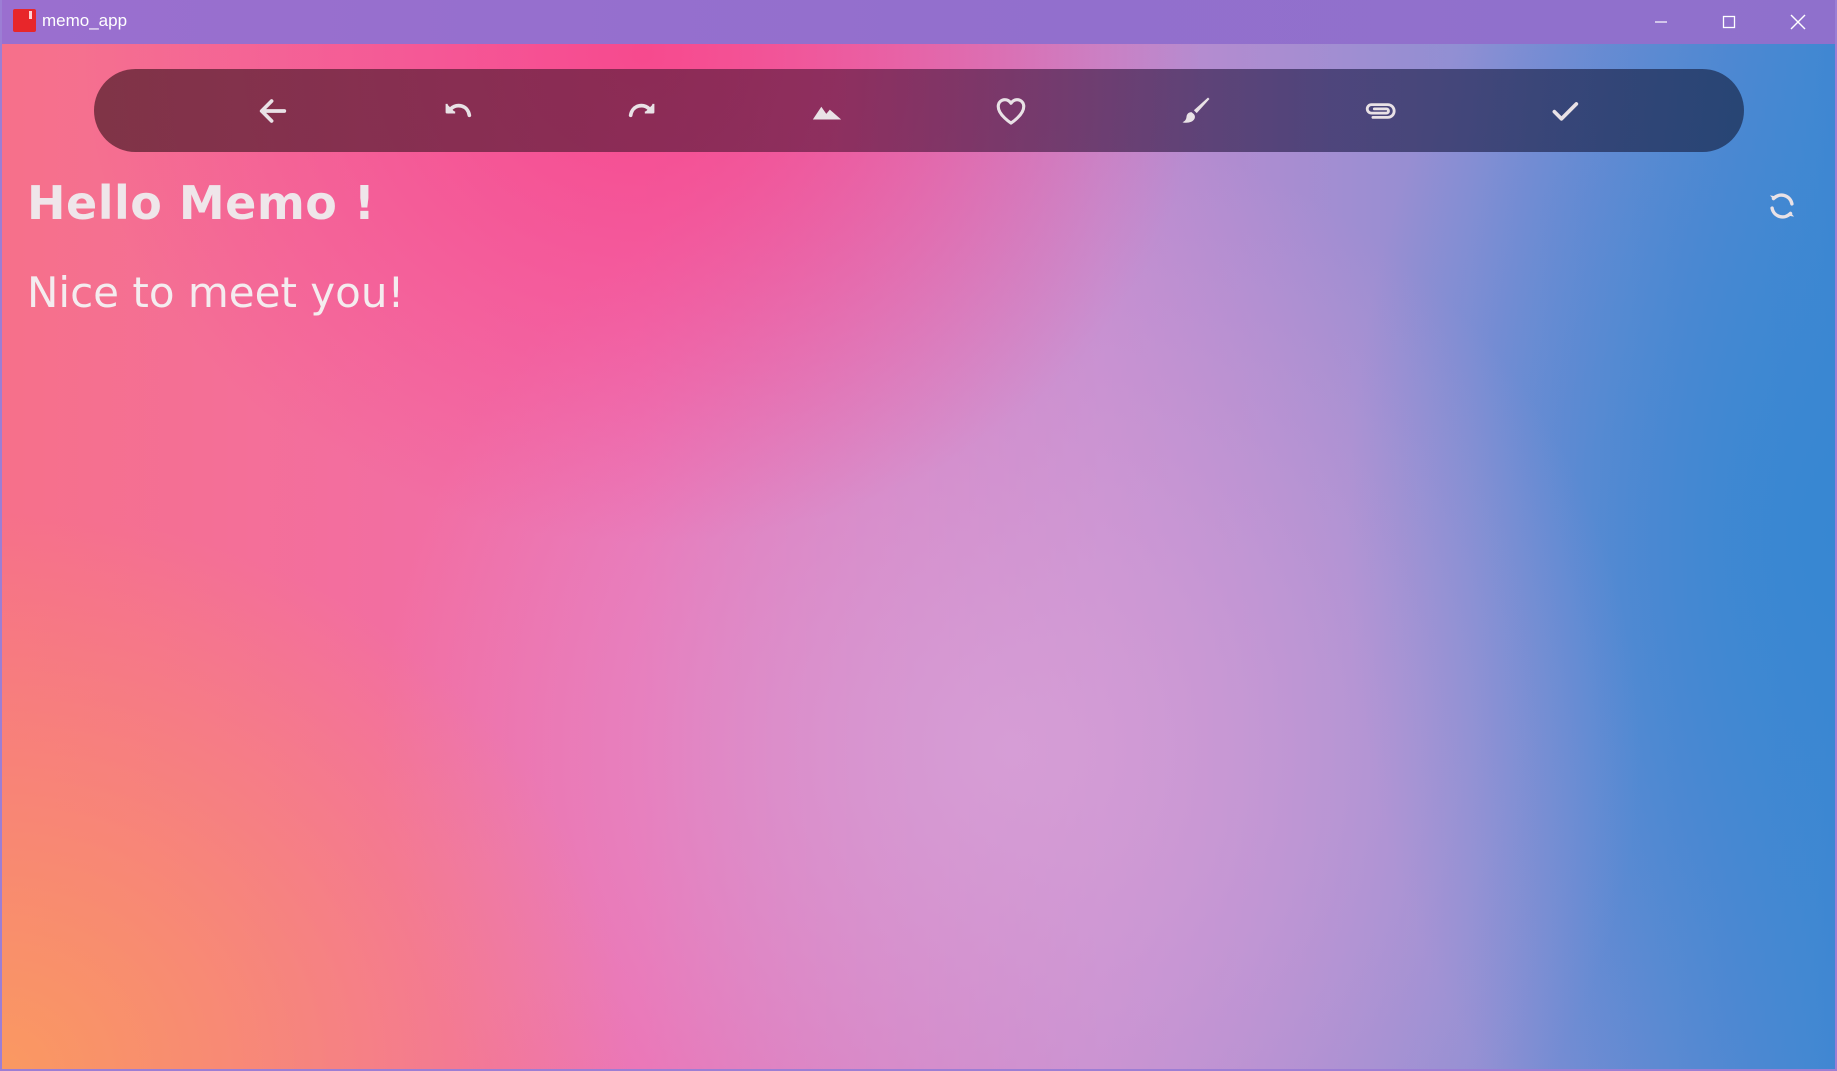  I want to click on insert-image-button, so click(827, 111).